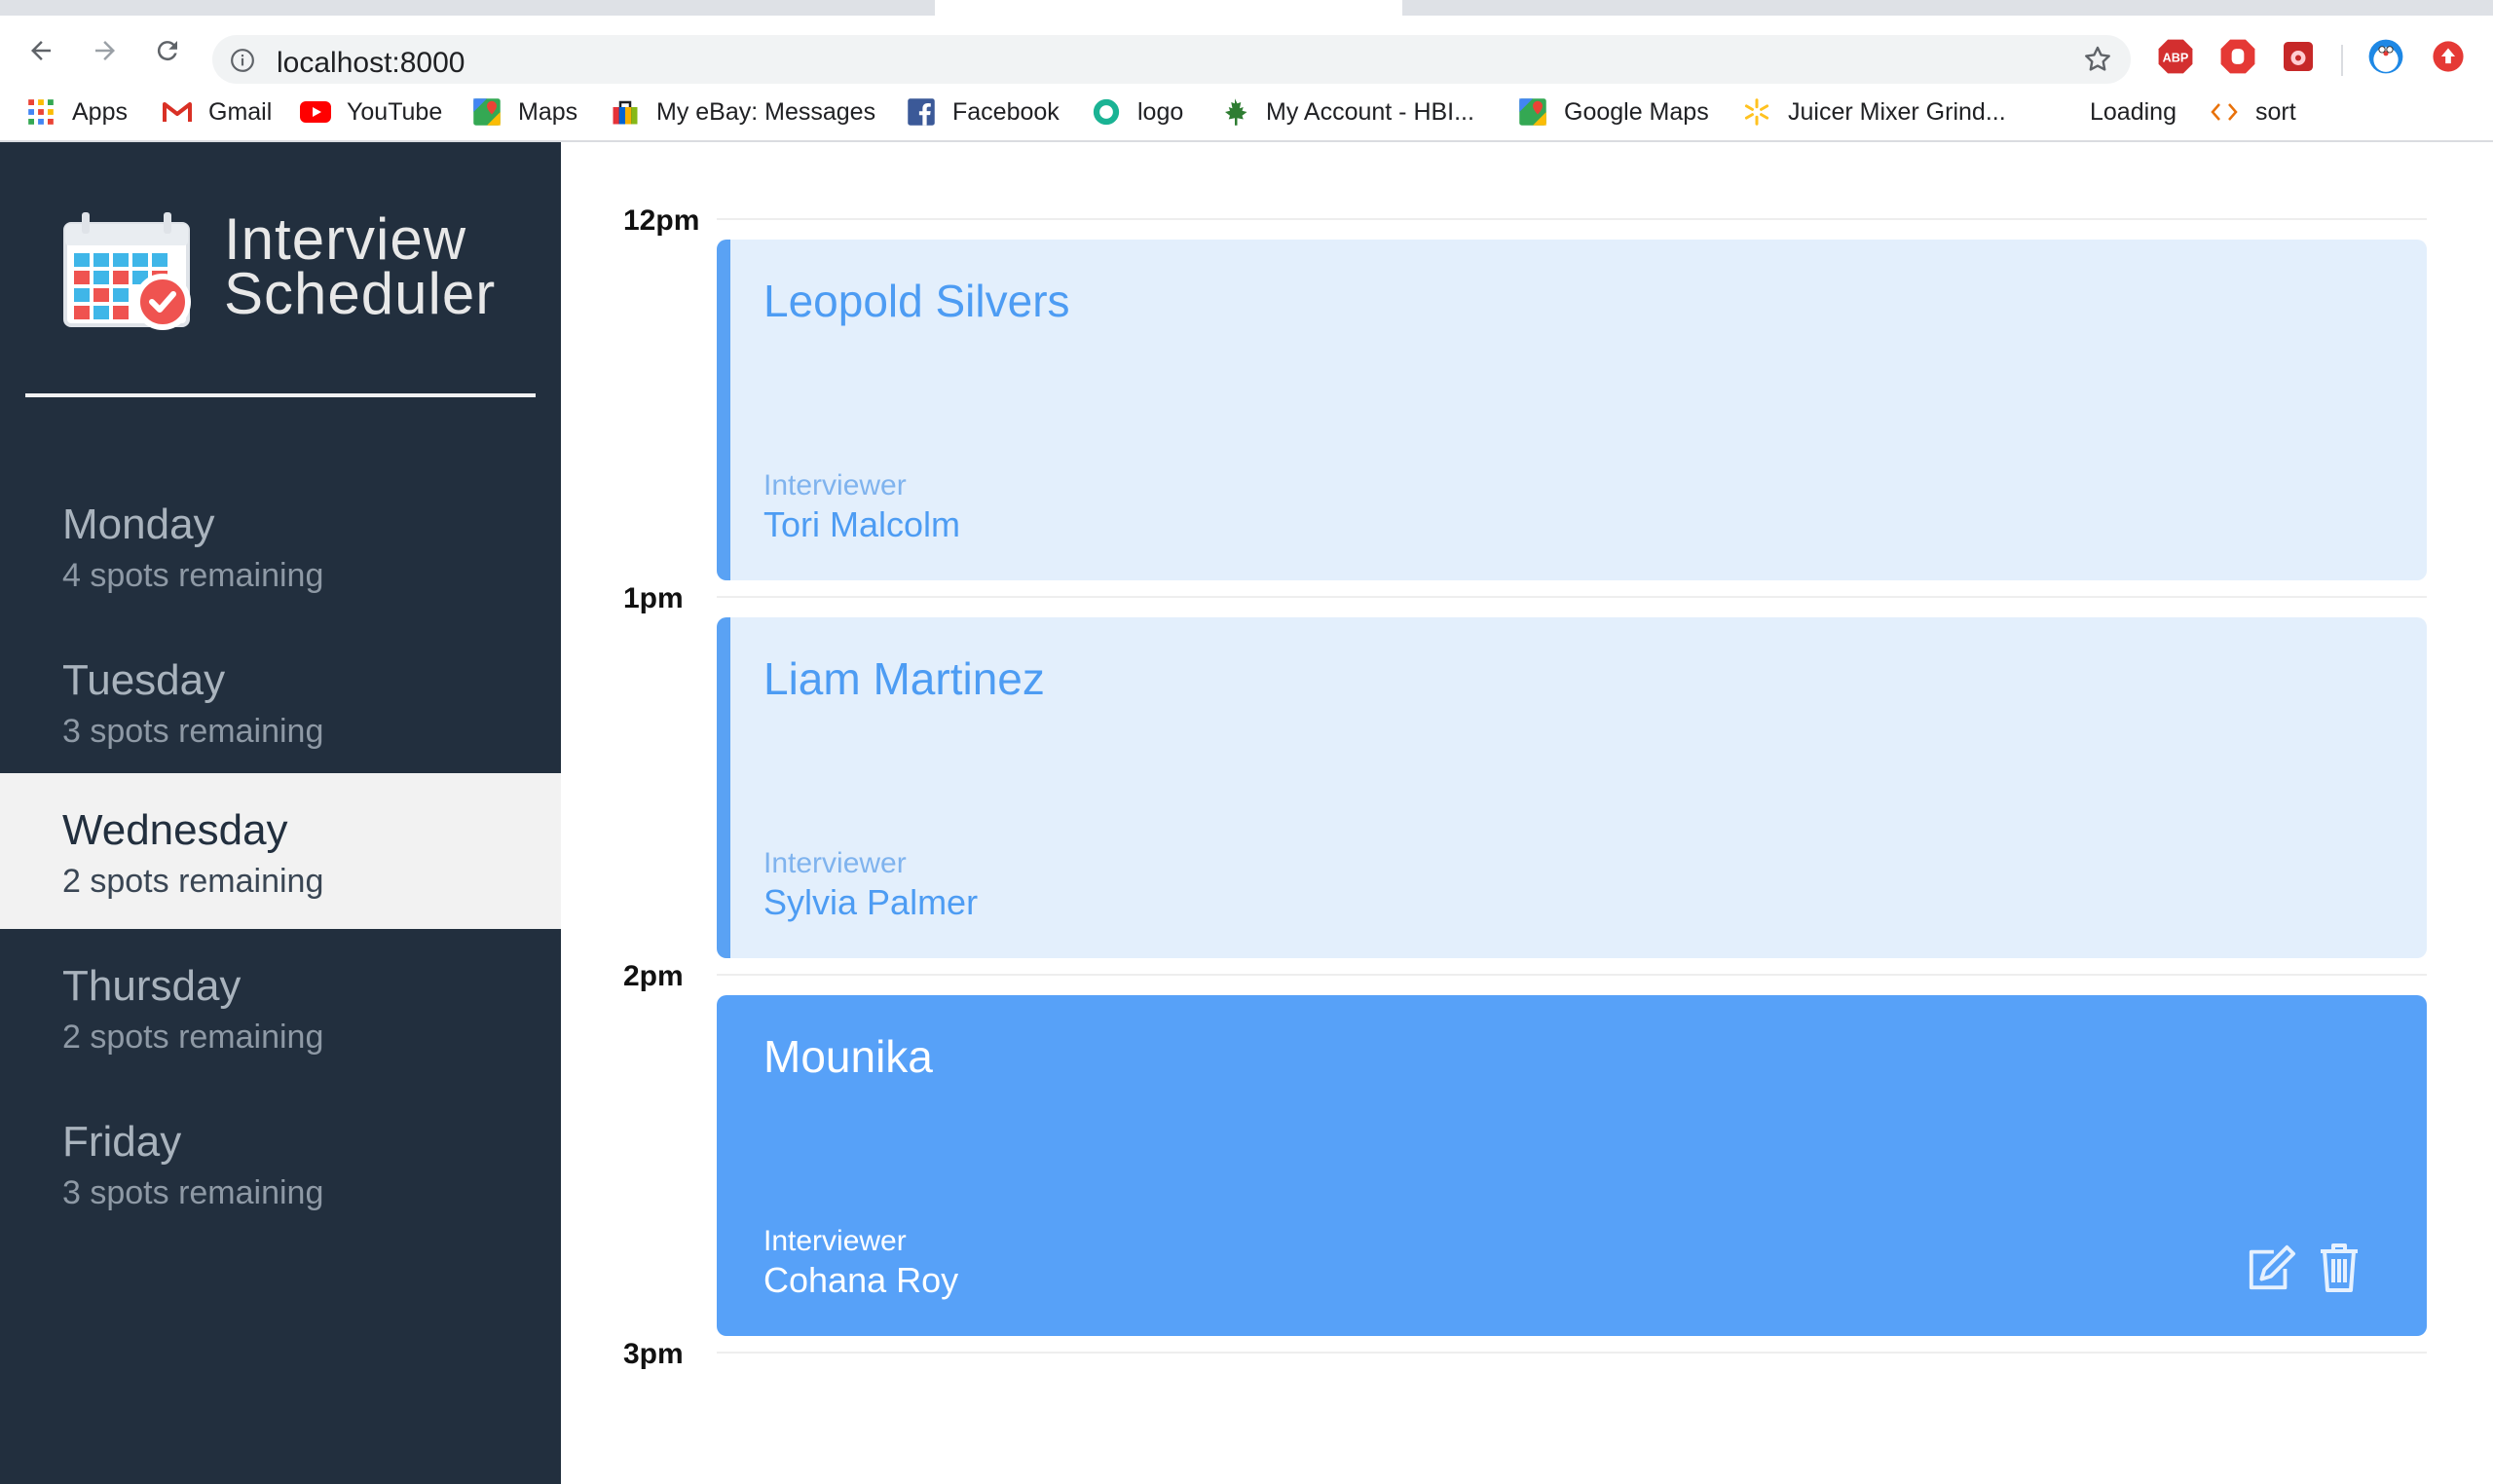 This screenshot has height=1484, width=2493. What do you see at coordinates (281, 395) in the screenshot?
I see `sidebar-divider` at bounding box center [281, 395].